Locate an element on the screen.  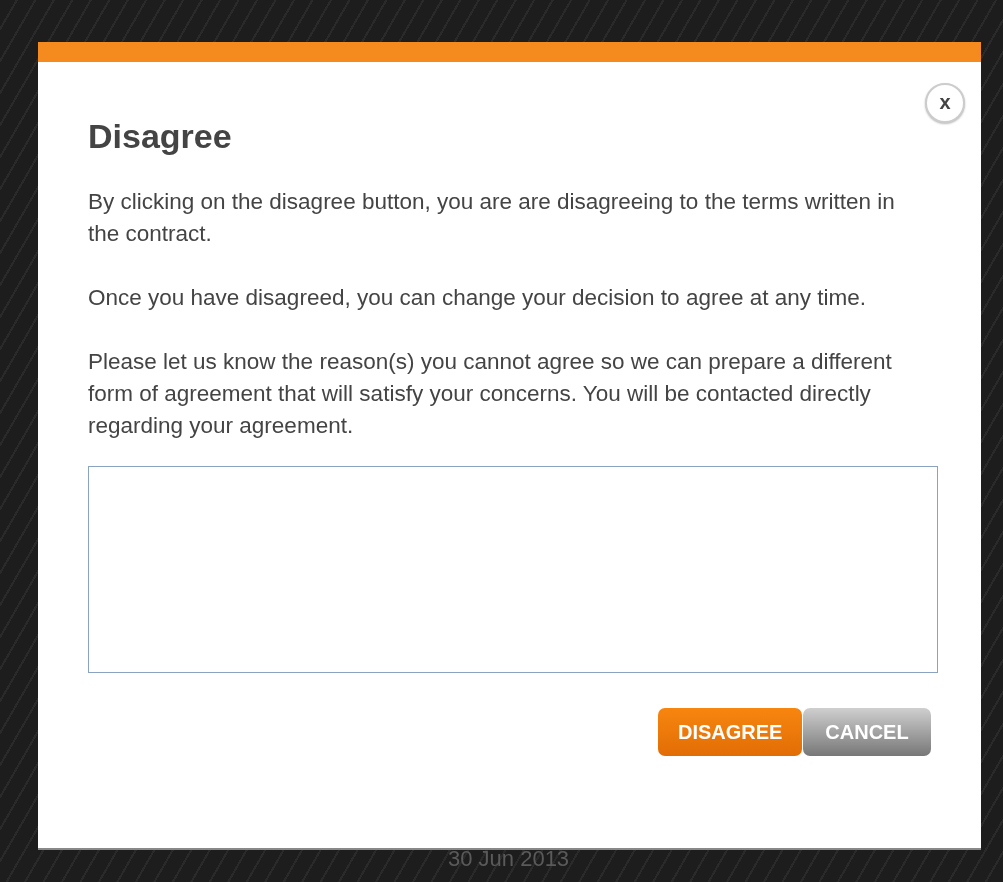
dialog-title: Disagree is located at coordinates (160, 136).